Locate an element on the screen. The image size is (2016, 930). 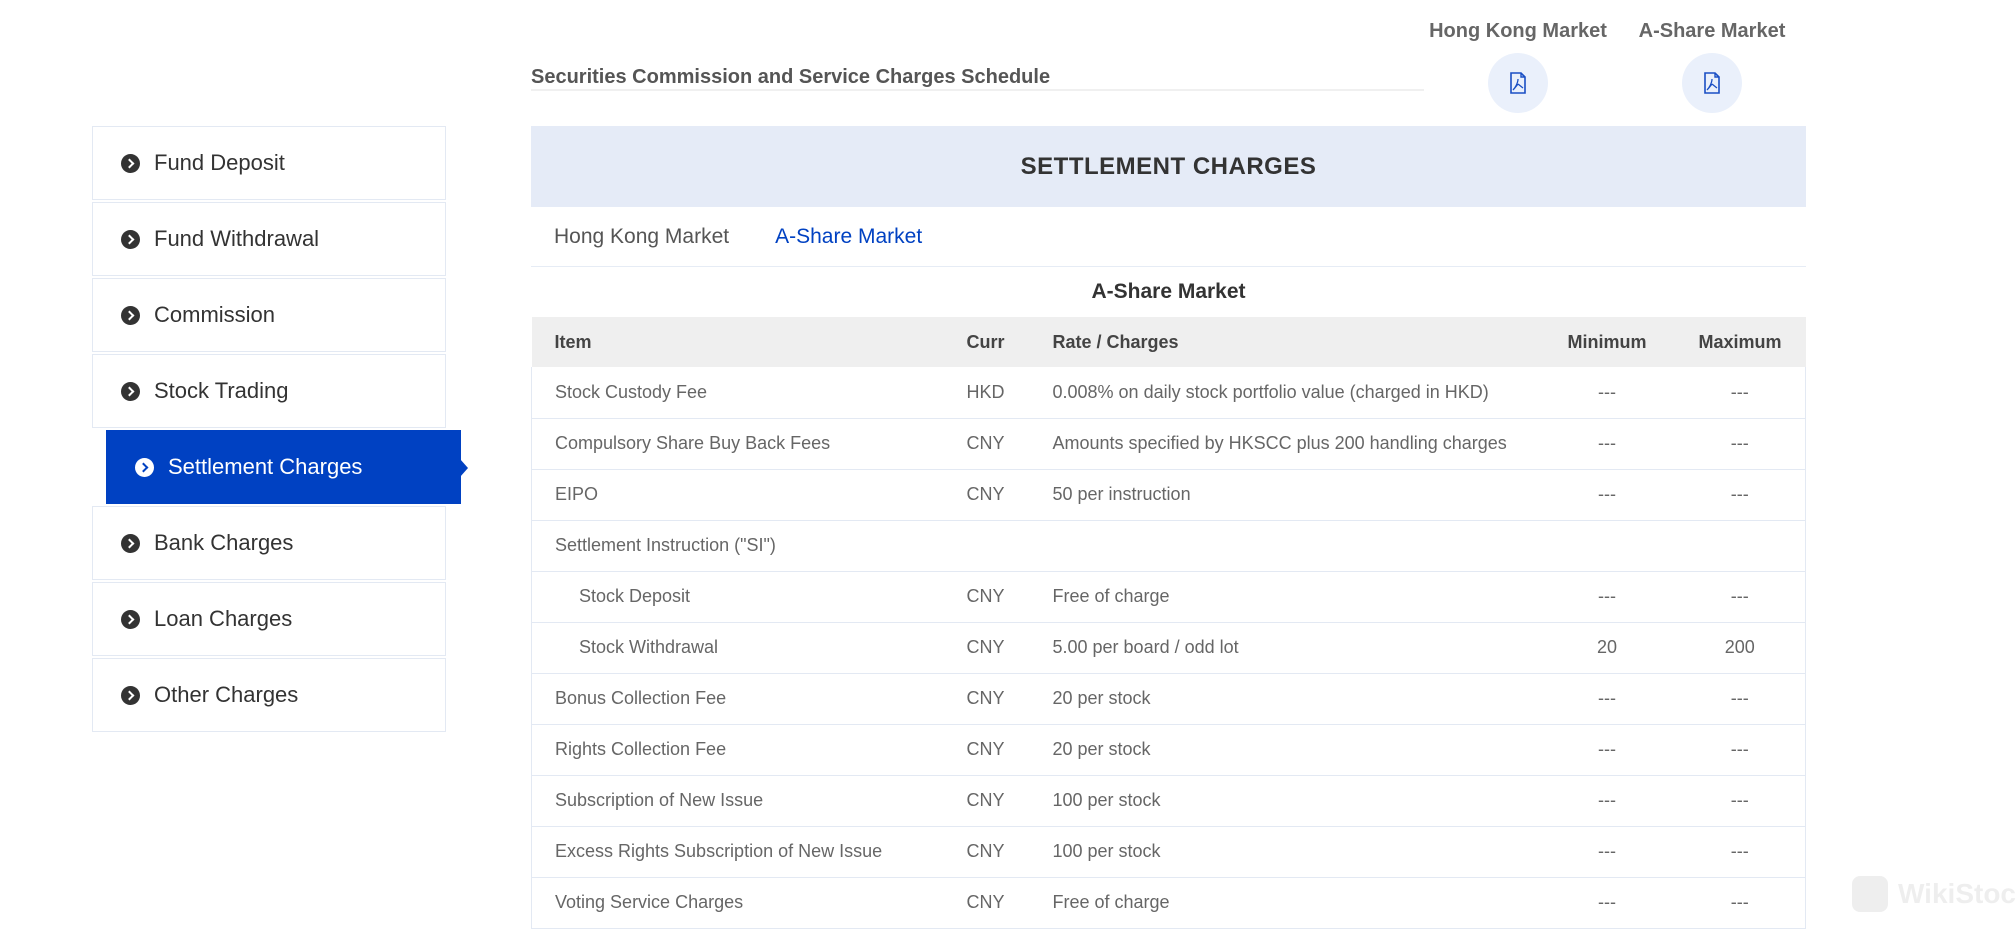
cell-item: Stock Deposit is located at coordinates (737, 597).